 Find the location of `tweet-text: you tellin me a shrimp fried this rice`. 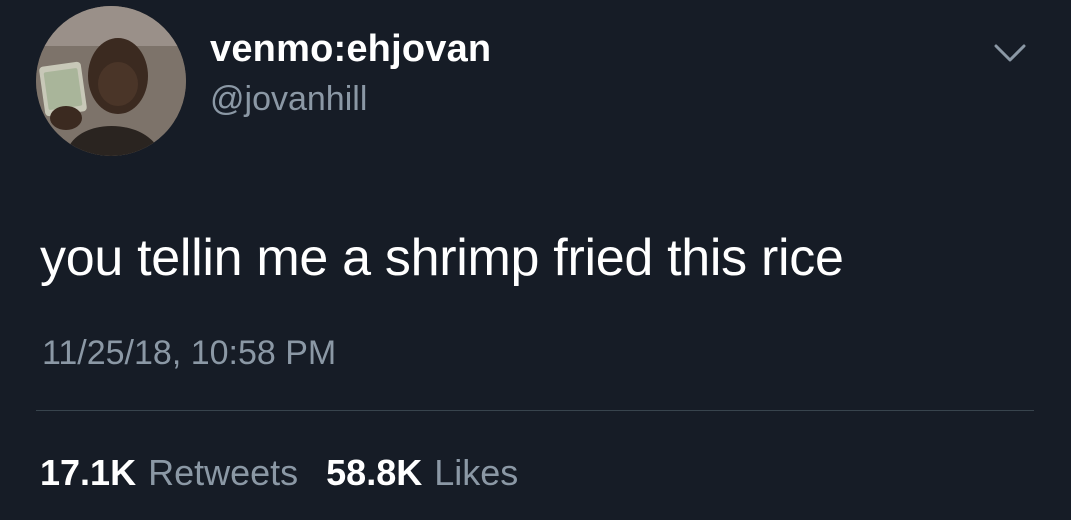

tweet-text: you tellin me a shrimp fried this rice is located at coordinates (442, 258).